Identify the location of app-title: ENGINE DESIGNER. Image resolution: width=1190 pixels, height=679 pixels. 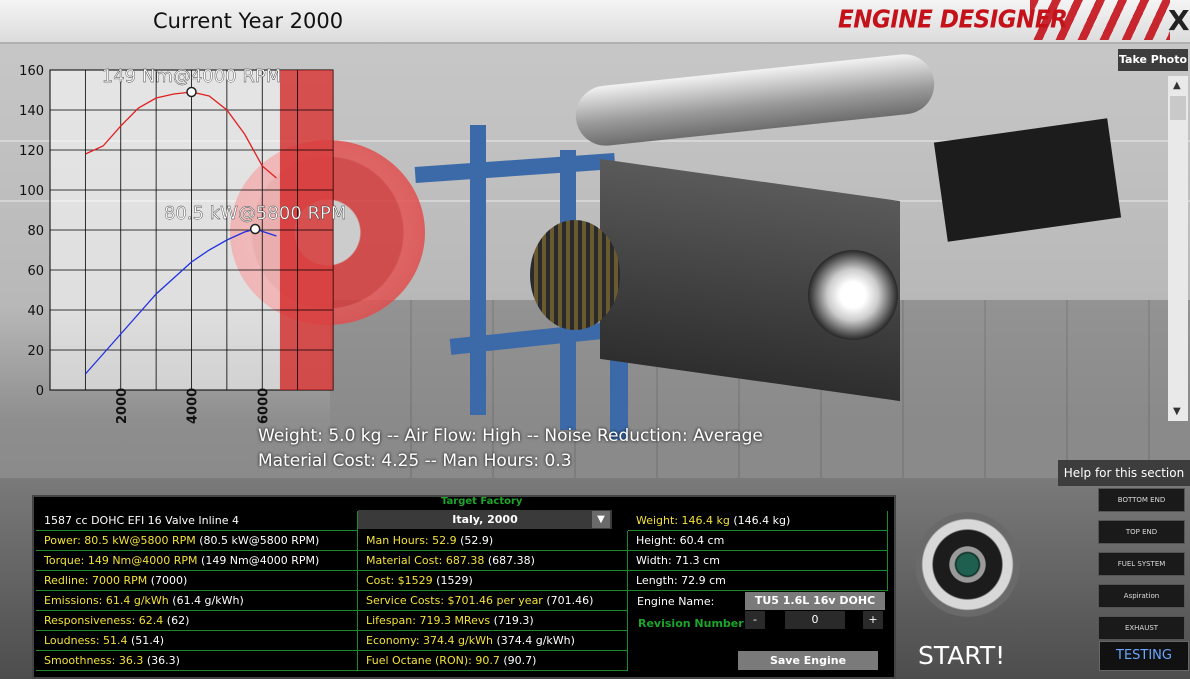
(953, 20).